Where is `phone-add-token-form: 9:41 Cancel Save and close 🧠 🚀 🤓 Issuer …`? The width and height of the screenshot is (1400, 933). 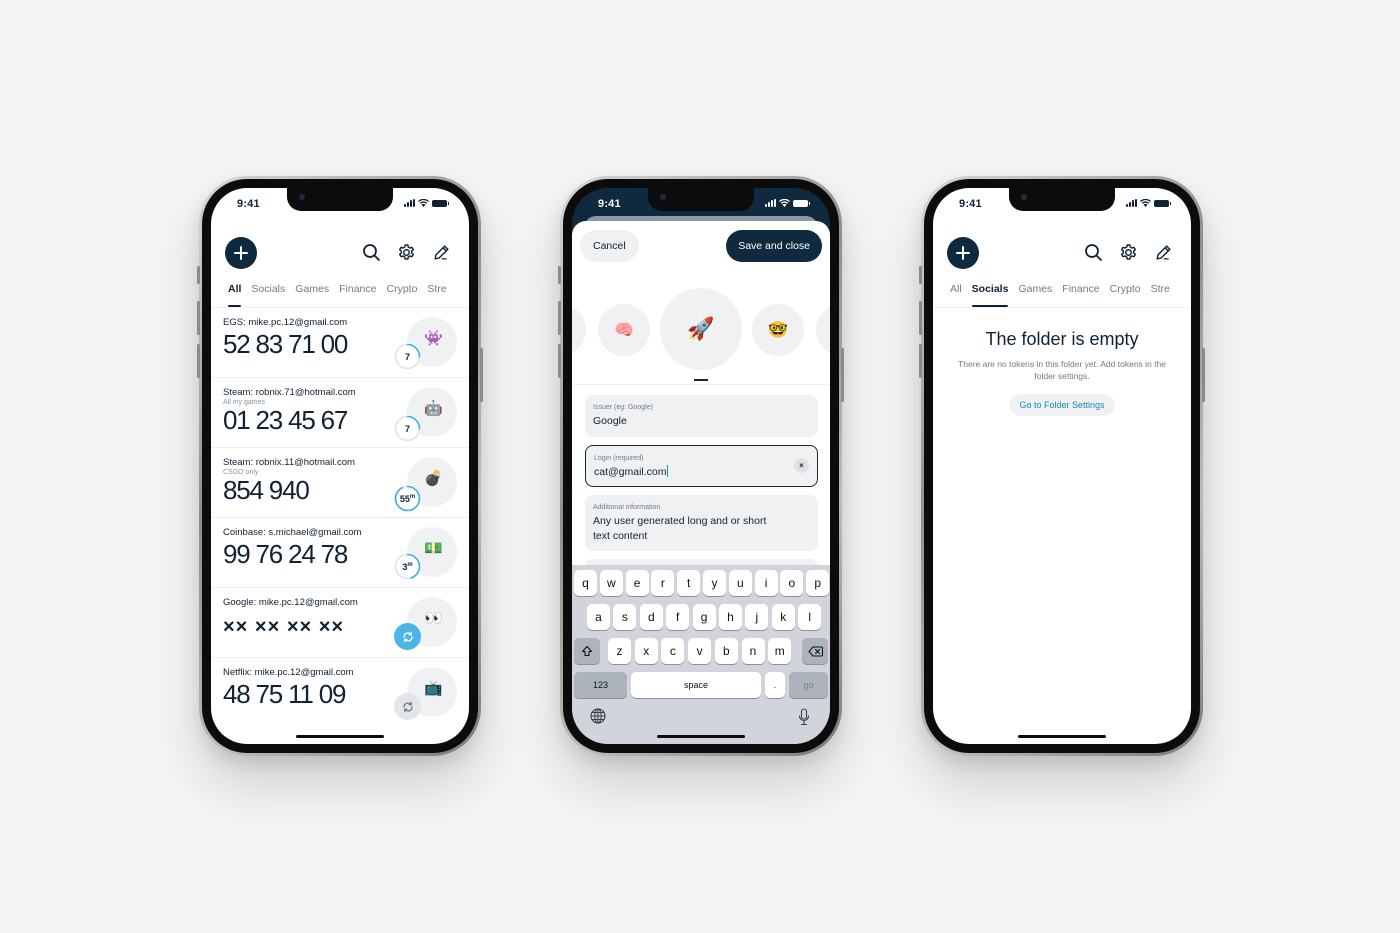 phone-add-token-form: 9:41 Cancel Save and close 🧠 🚀 🤓 Issuer … is located at coordinates (701, 466).